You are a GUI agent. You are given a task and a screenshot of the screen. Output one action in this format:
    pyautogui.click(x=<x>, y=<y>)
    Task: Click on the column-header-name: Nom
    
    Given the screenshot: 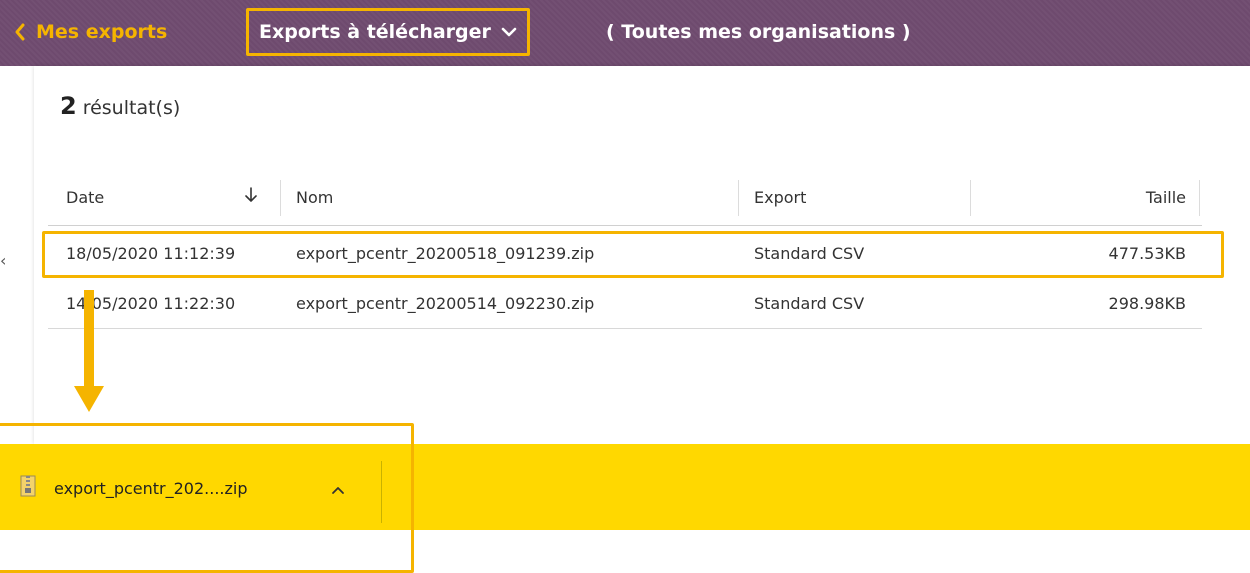 What is the action you would take?
    pyautogui.click(x=314, y=197)
    